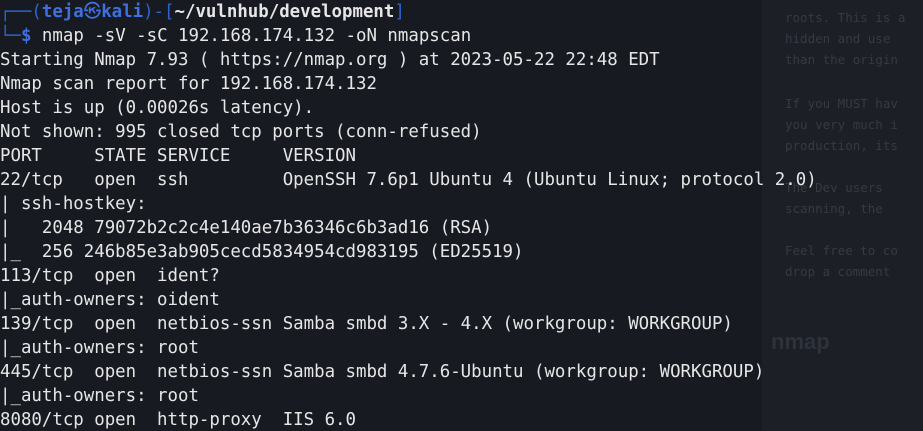  I want to click on output-line: 113/tcp open ident?, so click(110, 276).